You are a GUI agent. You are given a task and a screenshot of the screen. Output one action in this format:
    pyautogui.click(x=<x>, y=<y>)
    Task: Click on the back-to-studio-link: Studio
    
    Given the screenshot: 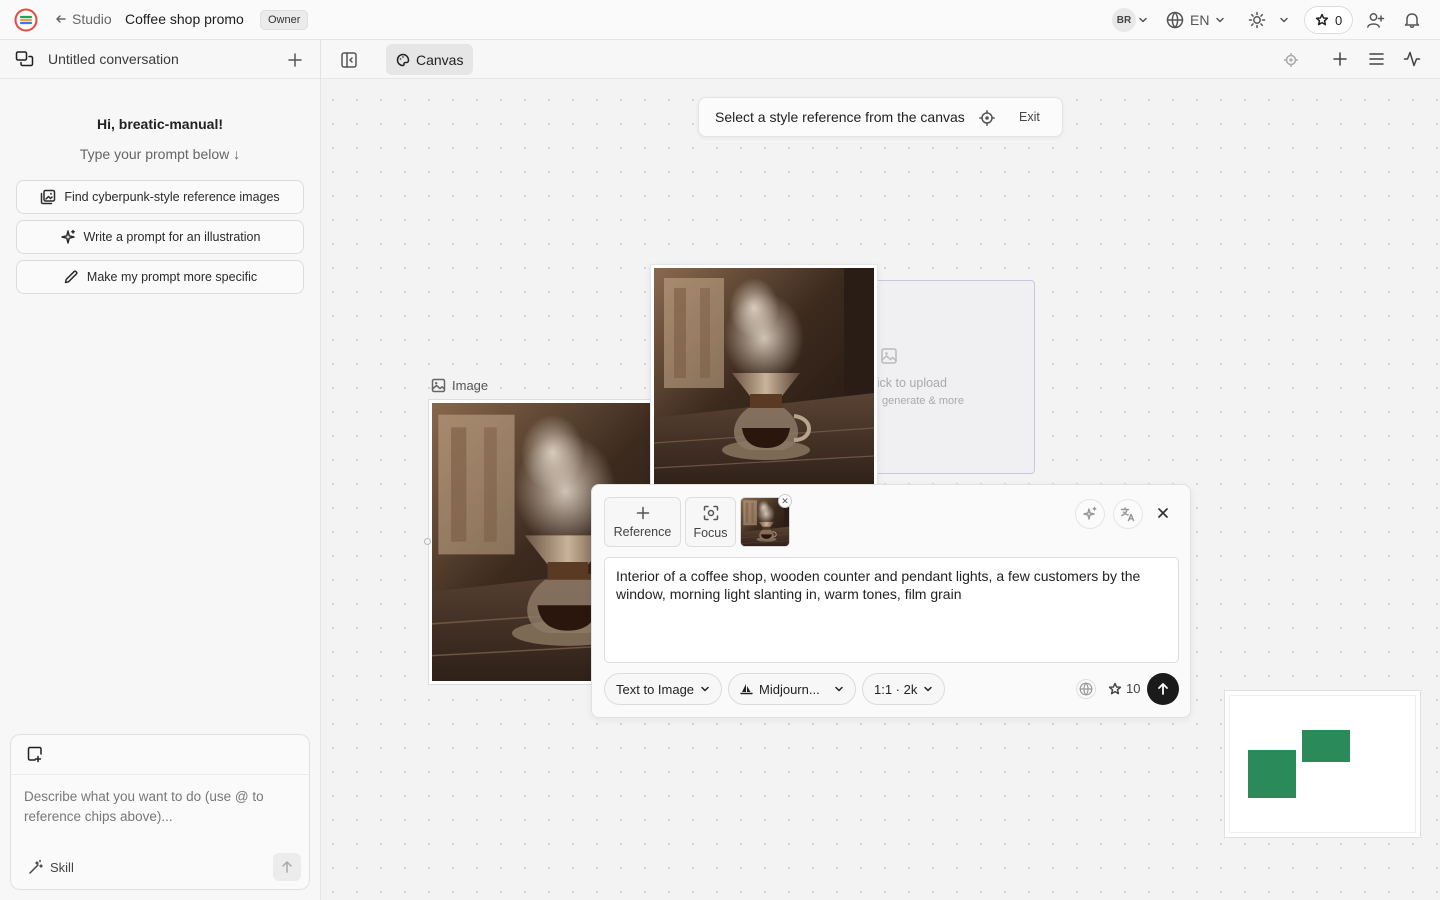 What is the action you would take?
    pyautogui.click(x=83, y=19)
    